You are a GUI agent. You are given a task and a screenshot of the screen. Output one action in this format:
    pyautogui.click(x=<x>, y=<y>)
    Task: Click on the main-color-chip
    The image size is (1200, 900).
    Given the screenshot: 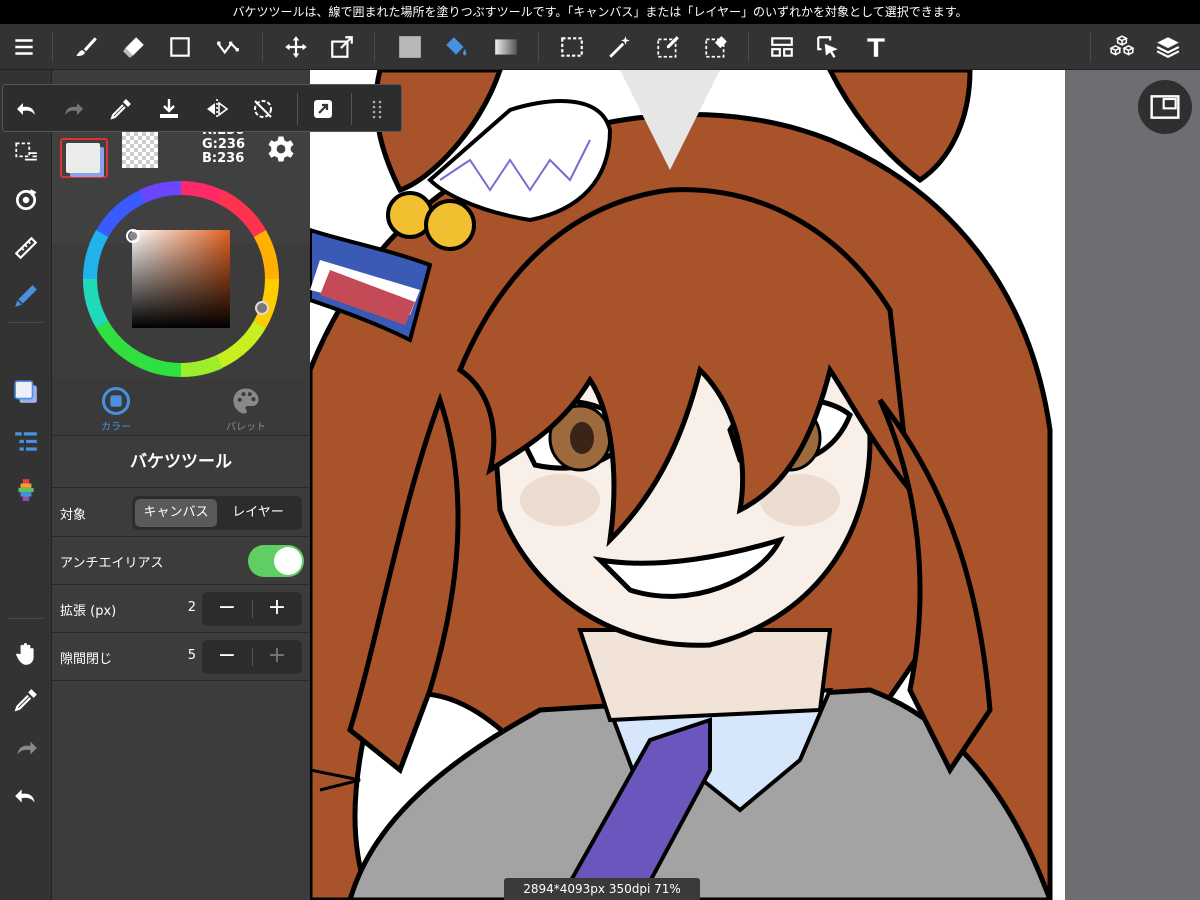 What is the action you would take?
    pyautogui.click(x=83, y=158)
    